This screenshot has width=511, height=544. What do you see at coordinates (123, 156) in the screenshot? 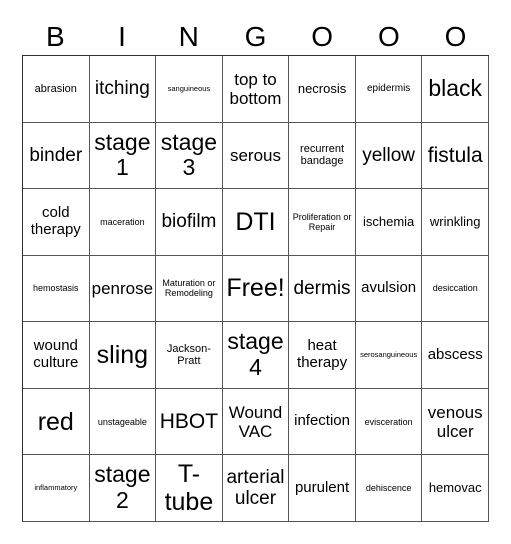
I see `bingo-cell: stage 1` at bounding box center [123, 156].